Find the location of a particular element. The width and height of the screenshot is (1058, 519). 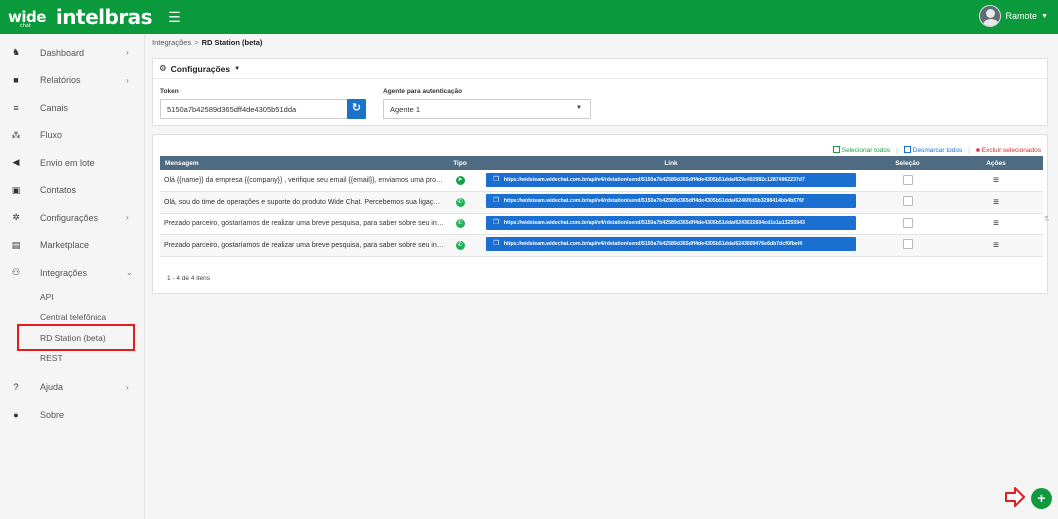

sidebar-item-canais: ≡ Canais is located at coordinates (72, 108).